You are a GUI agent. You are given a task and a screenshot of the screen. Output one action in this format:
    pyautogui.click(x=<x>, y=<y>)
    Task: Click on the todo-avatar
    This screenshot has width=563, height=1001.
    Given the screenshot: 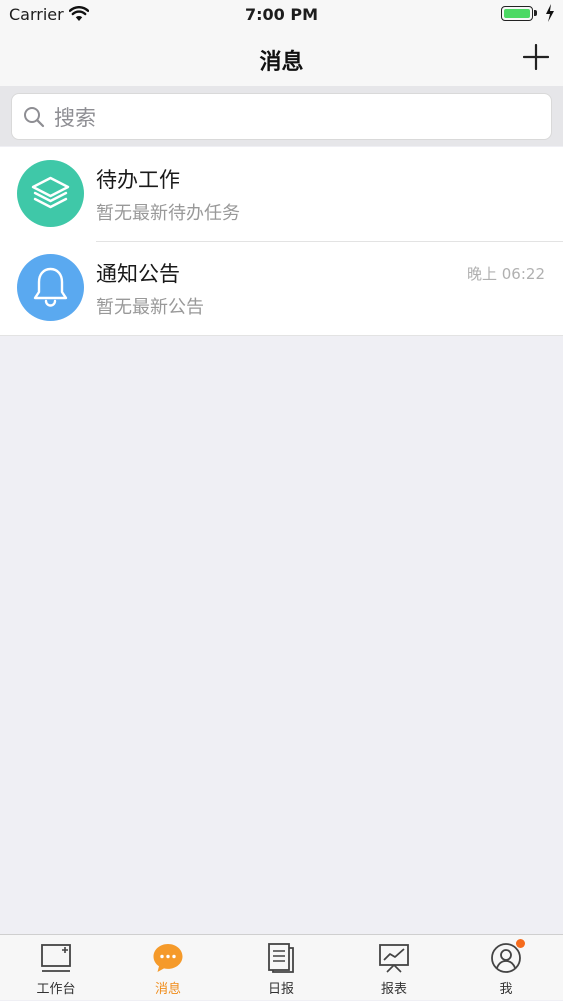 What is the action you would take?
    pyautogui.click(x=50, y=193)
    